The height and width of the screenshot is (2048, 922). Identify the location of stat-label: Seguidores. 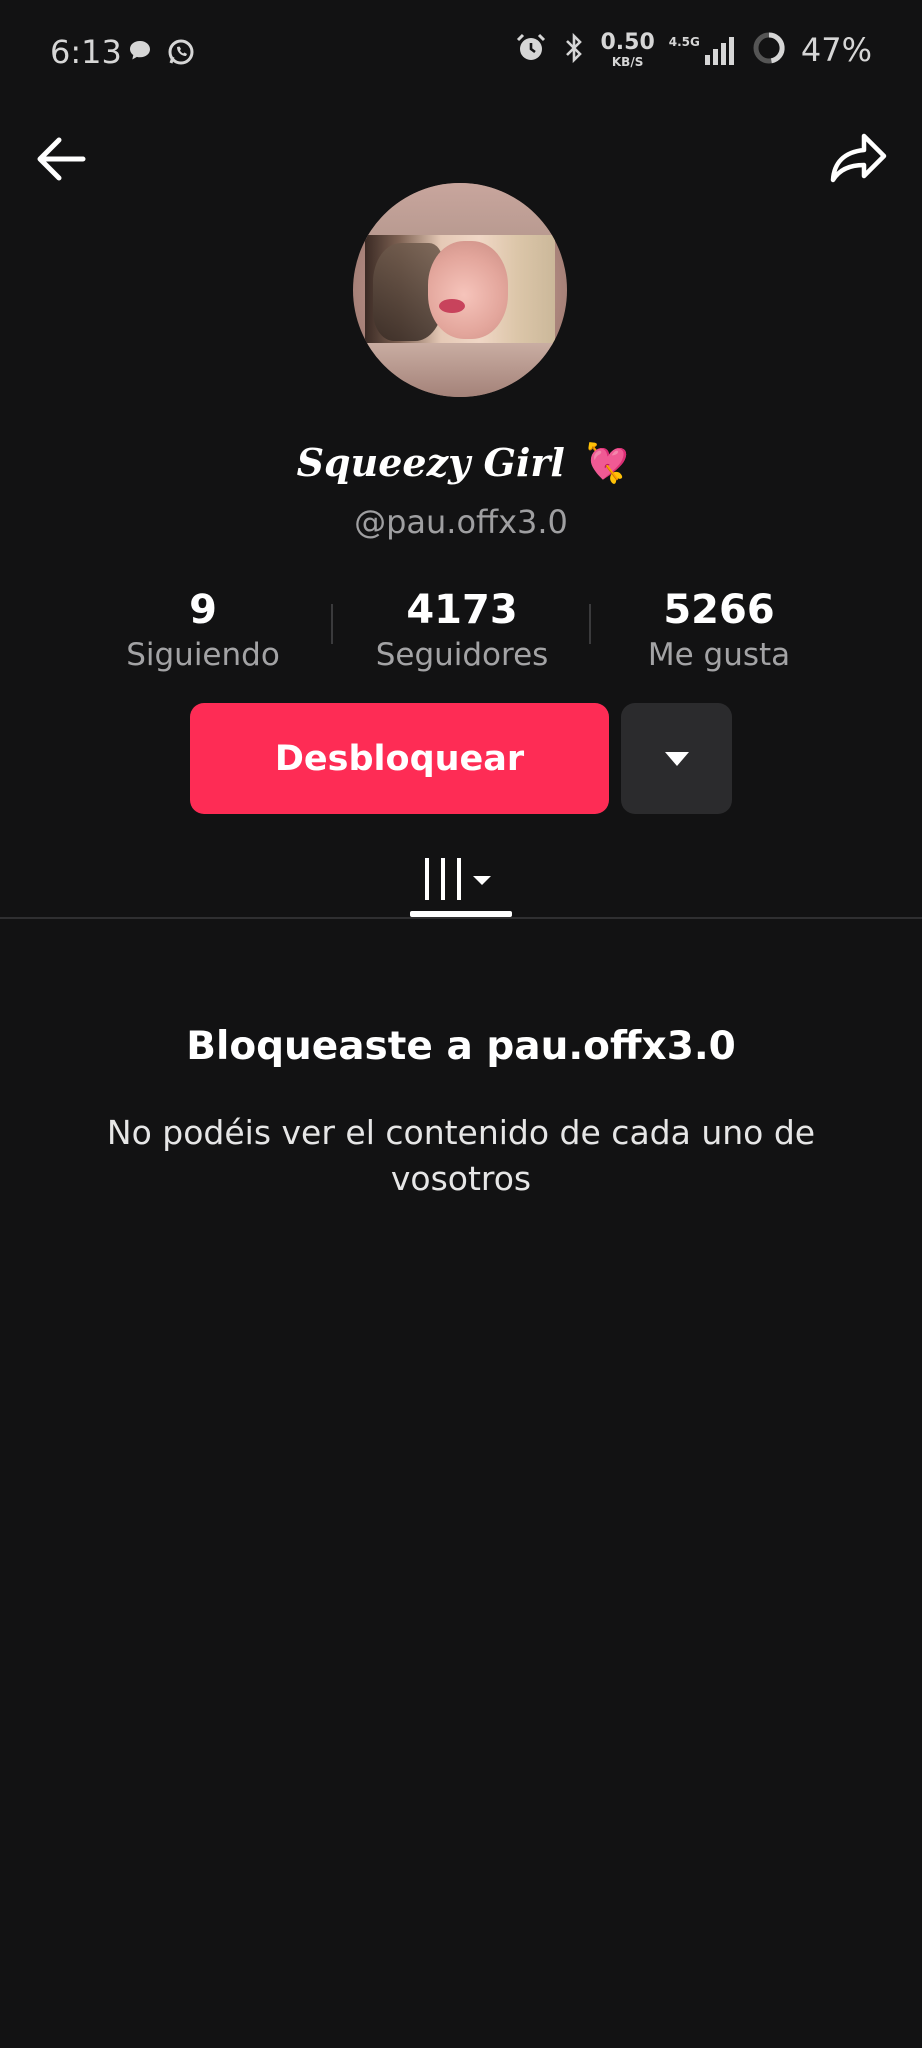
(462, 655).